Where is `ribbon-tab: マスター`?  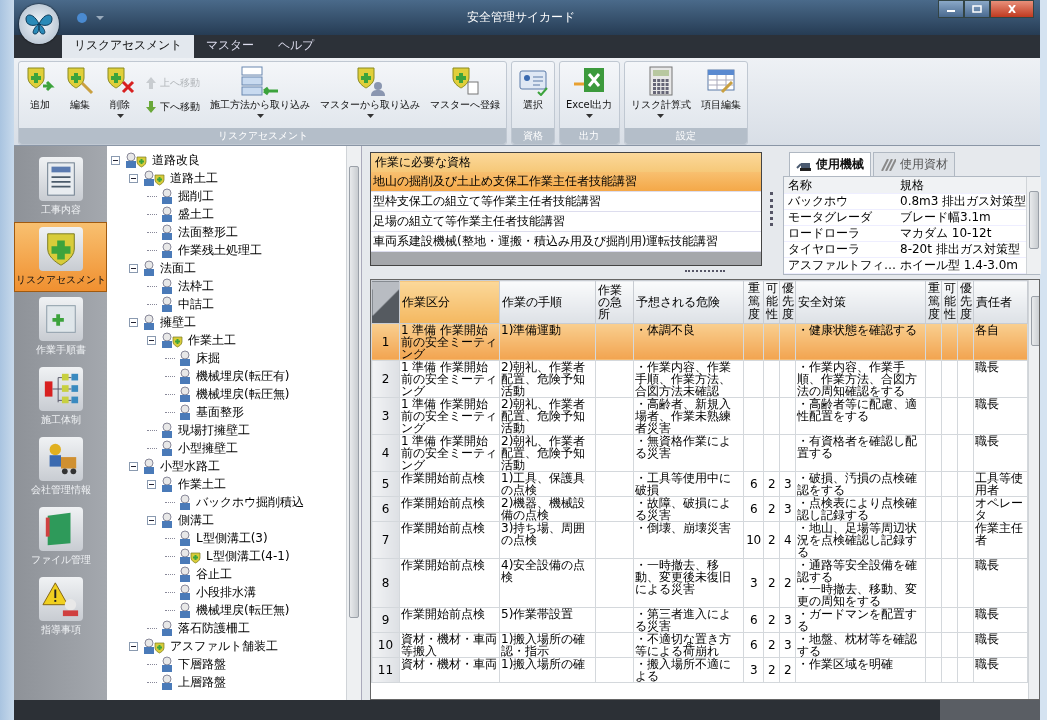 ribbon-tab: マスター is located at coordinates (230, 45).